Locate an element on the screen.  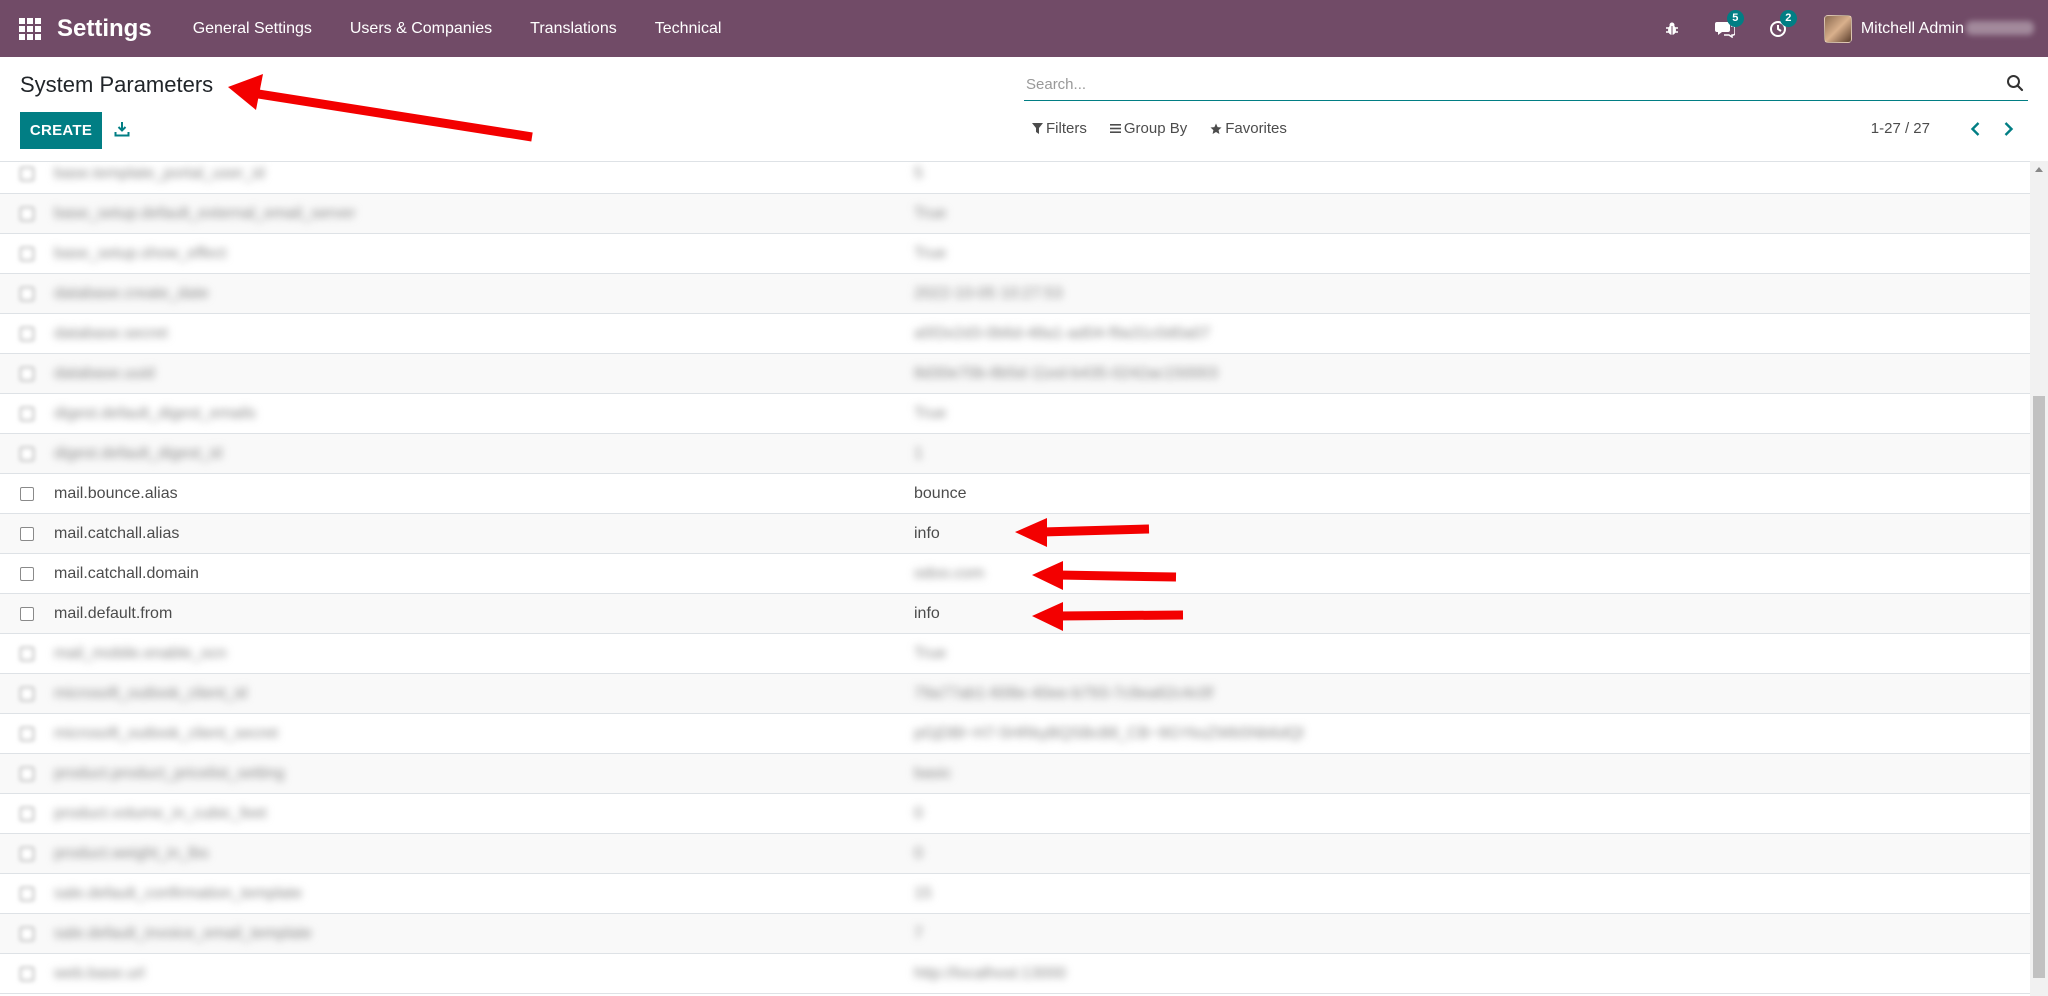
table-row: mail.default.from info is located at coordinates (1015, 614).